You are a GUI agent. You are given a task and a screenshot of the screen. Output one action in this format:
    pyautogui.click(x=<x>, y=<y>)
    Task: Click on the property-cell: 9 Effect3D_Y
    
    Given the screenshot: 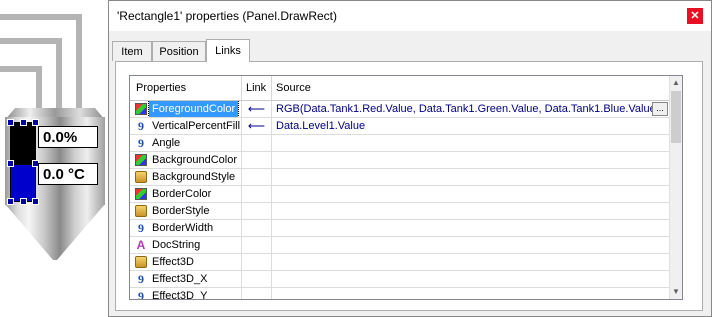 What is the action you would take?
    pyautogui.click(x=186, y=294)
    